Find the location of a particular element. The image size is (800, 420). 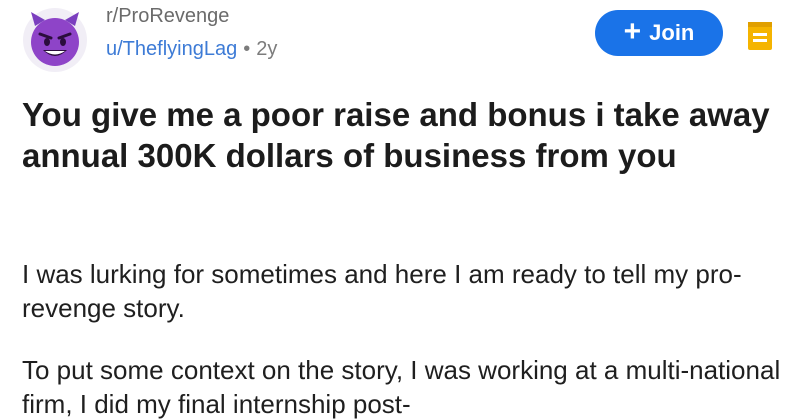

post-meta: r/ProRevenge u/TheflyingLag • 2y is located at coordinates (191, 33).